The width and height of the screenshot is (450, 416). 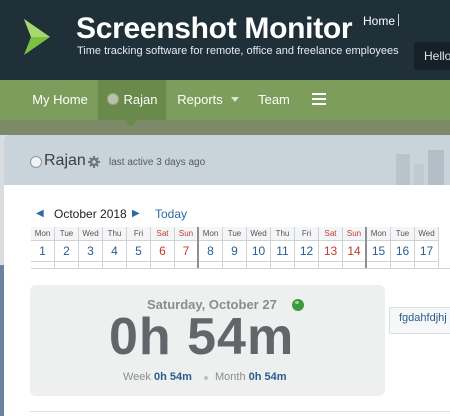 What do you see at coordinates (131, 123) in the screenshot?
I see `active-nav-pointer` at bounding box center [131, 123].